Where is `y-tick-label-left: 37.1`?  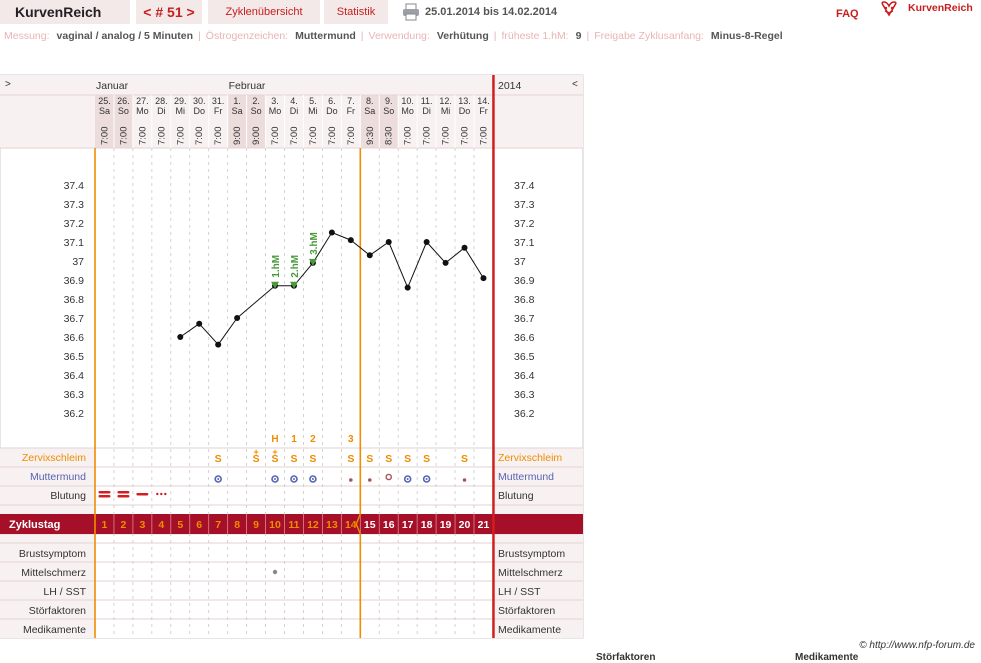 y-tick-label-left: 37.1 is located at coordinates (74, 243).